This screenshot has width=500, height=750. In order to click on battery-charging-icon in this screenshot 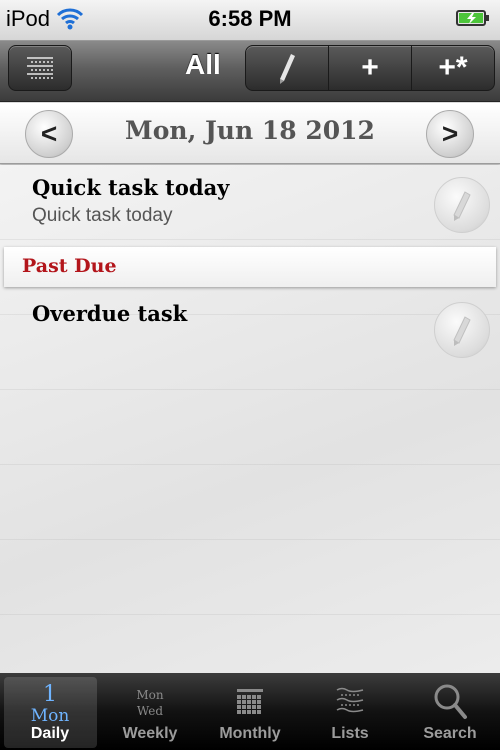, I will do `click(472, 18)`.